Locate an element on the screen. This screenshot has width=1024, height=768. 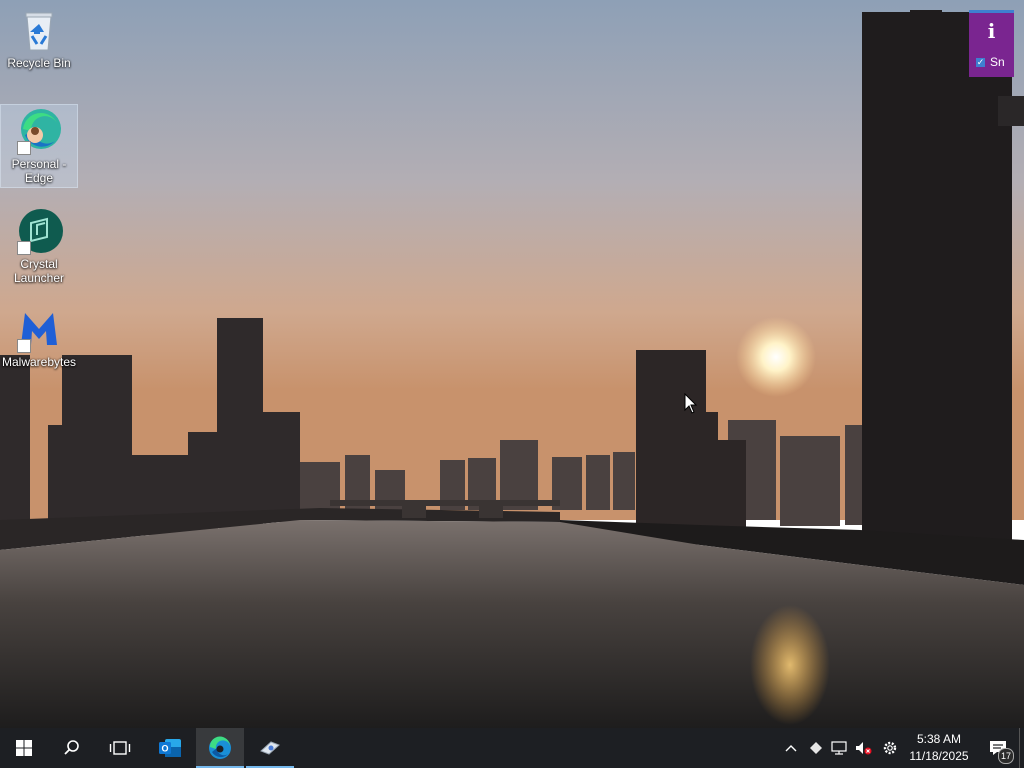
desktop-icon-label: Recycle Bin is located at coordinates (39, 63).